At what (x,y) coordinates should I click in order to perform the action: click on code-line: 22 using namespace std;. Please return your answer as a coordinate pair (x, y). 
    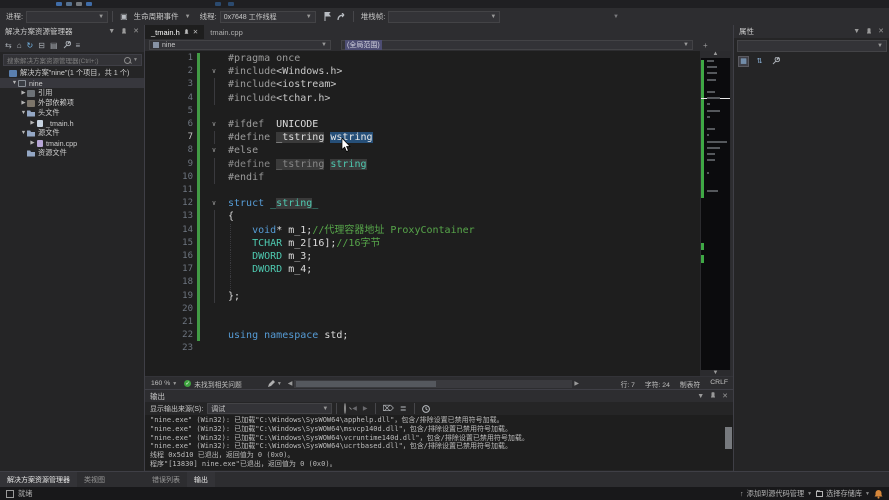
    Looking at the image, I should click on (422, 335).